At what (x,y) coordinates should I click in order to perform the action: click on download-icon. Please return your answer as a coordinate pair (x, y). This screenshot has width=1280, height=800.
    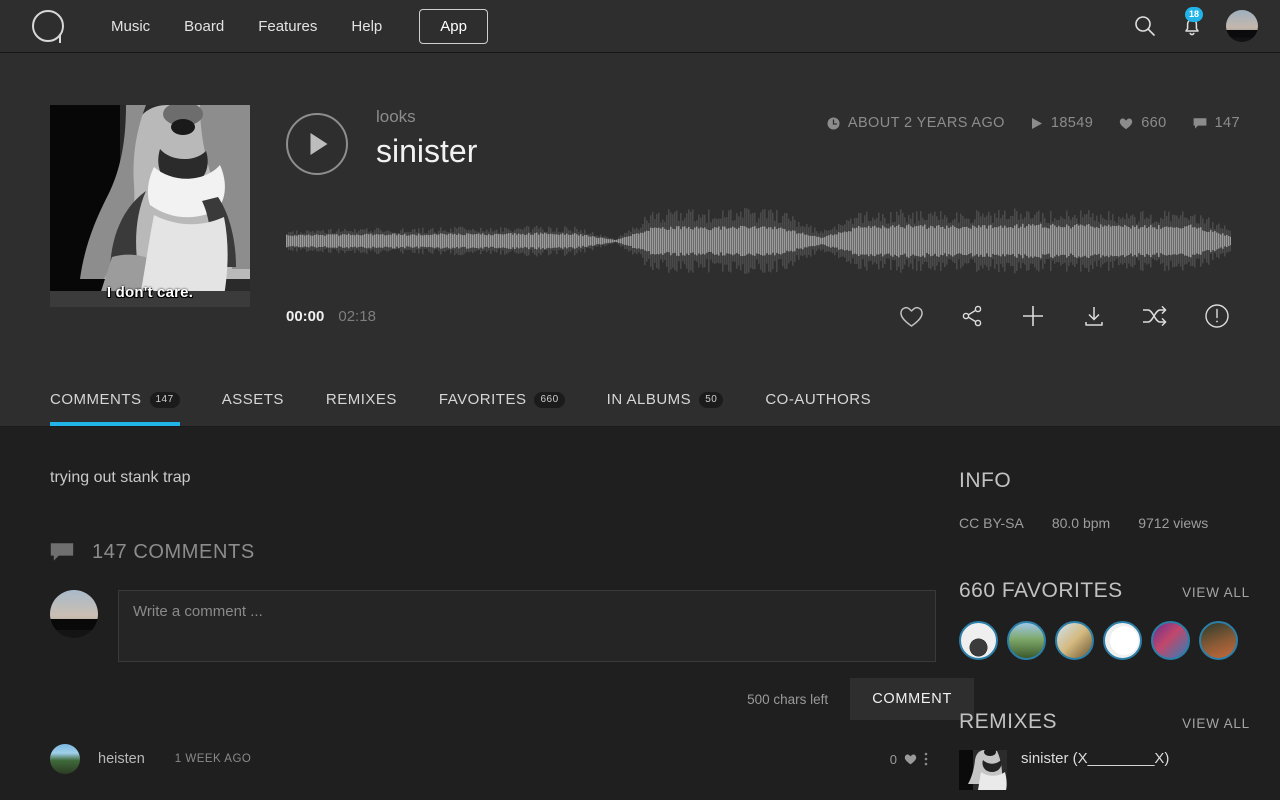
    Looking at the image, I should click on (1094, 316).